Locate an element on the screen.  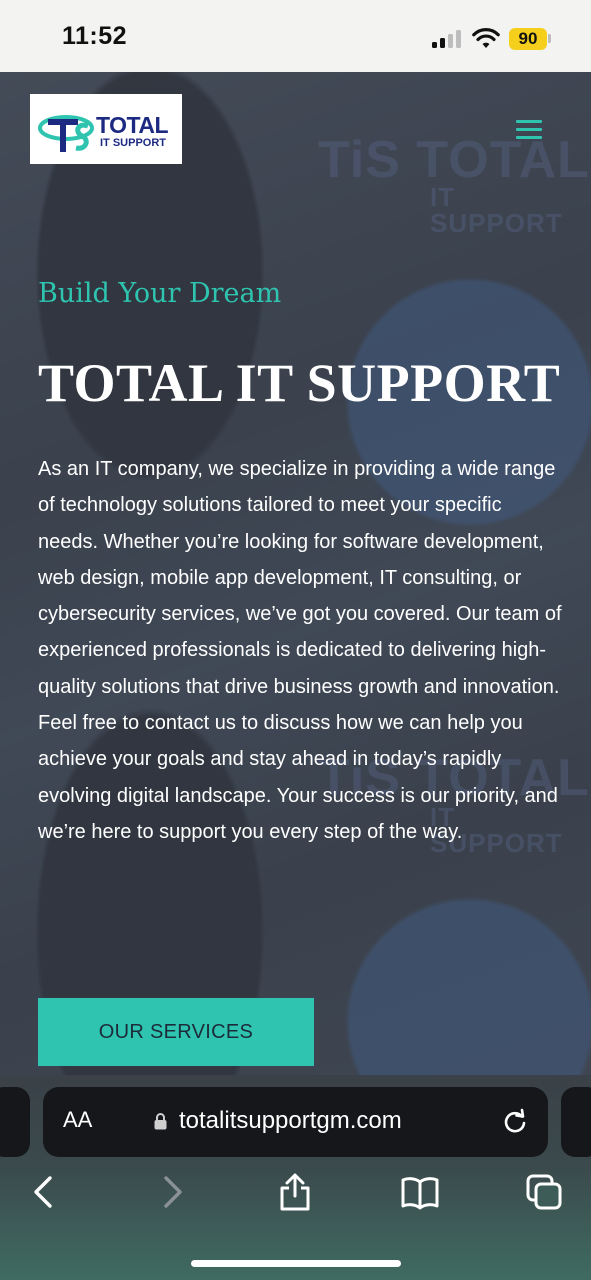
hero-title: TOTAL IT SUPPORT is located at coordinates (299, 383).